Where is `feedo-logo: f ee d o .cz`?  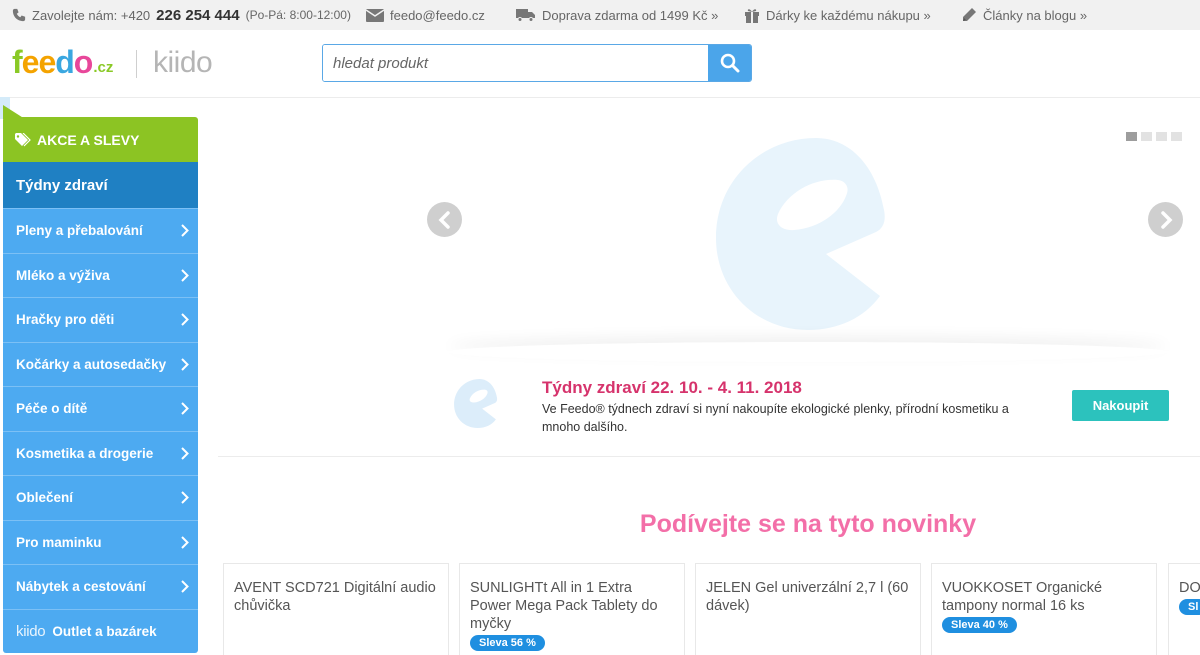
feedo-logo: f ee d o .cz is located at coordinates (62, 62).